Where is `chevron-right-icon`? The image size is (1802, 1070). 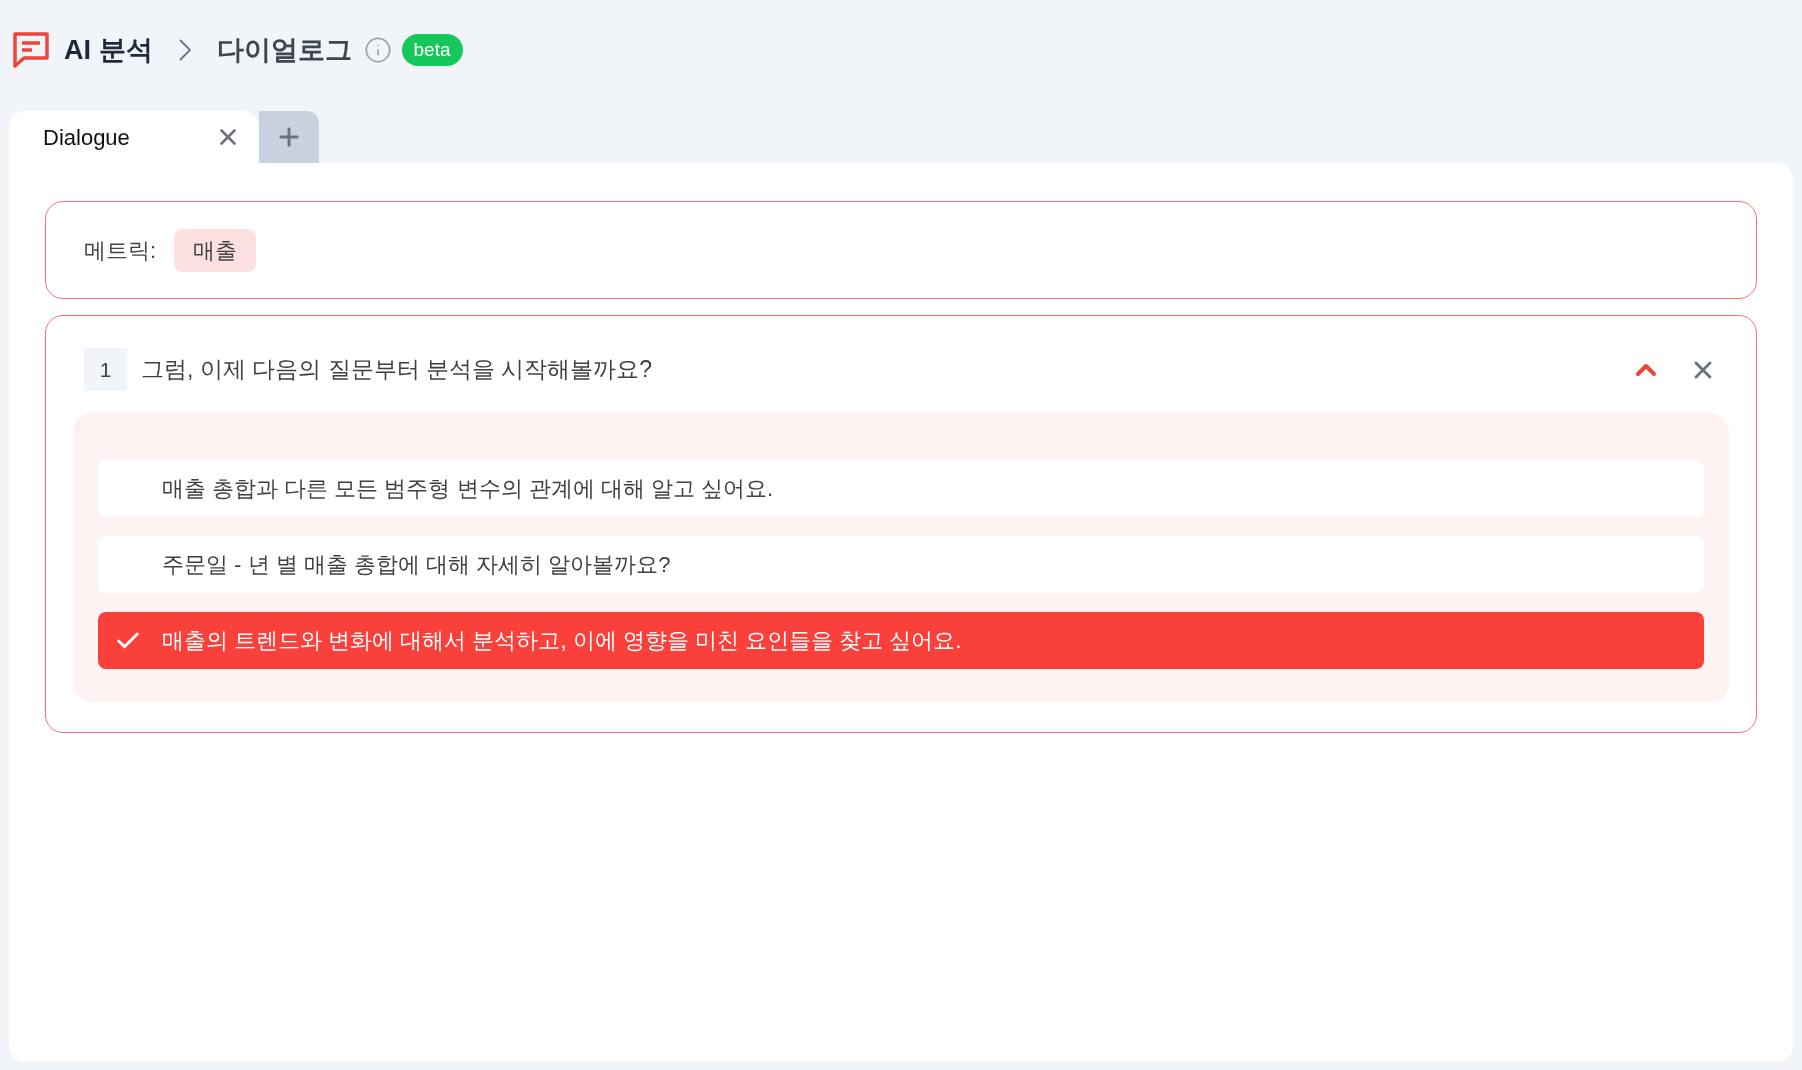 chevron-right-icon is located at coordinates (184, 50).